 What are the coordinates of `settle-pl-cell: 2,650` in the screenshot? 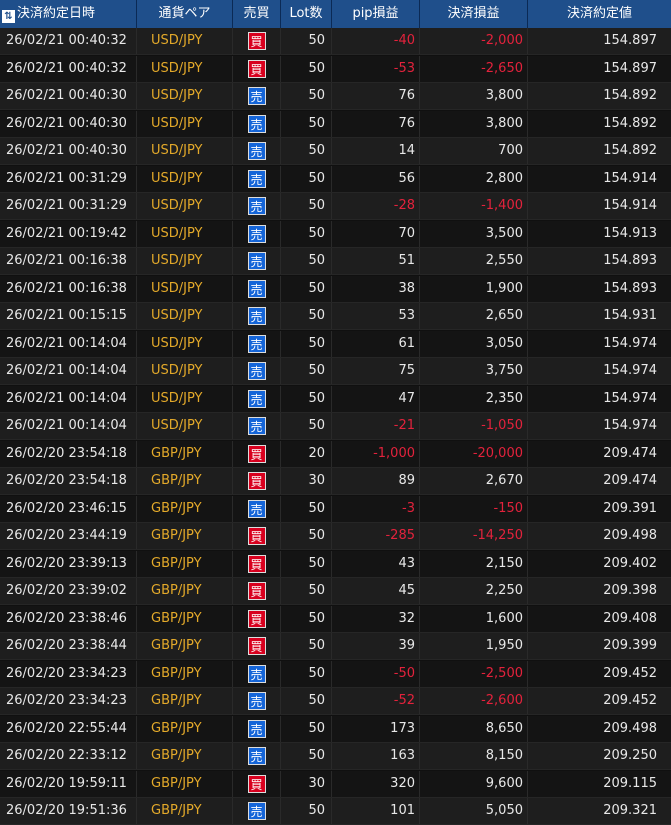 It's located at (474, 316).